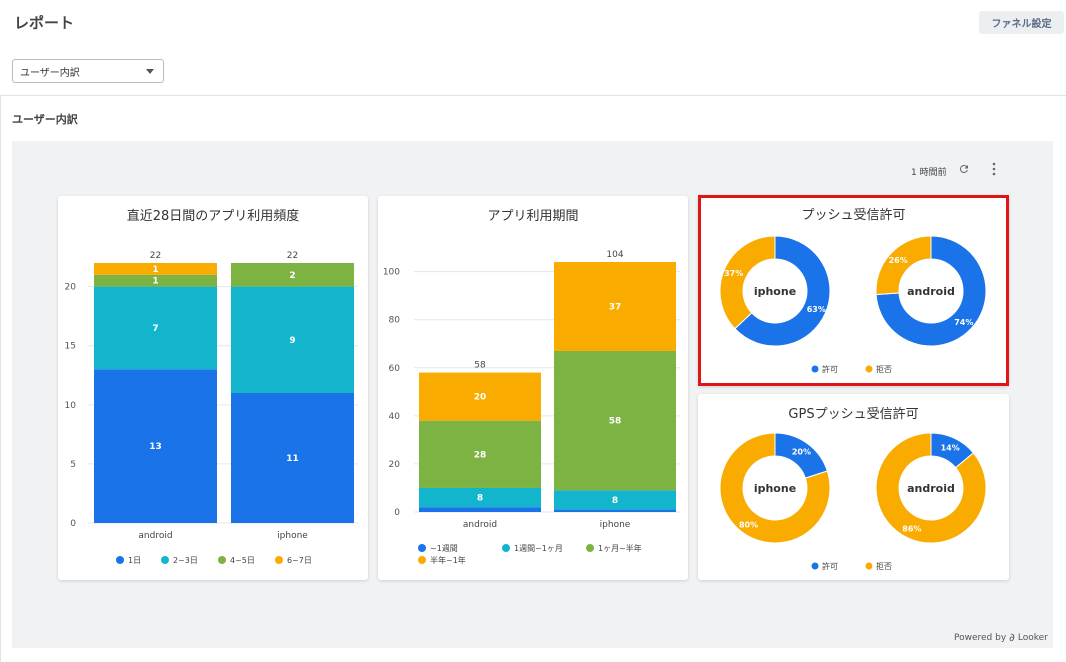 The height and width of the screenshot is (662, 1066). I want to click on total-label: 58, so click(480, 366).